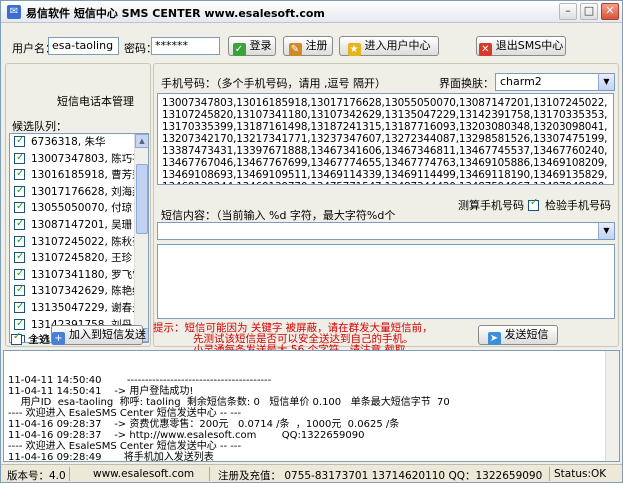 This screenshot has width=623, height=483. Describe the element at coordinates (144, 474) in the screenshot. I see `website-text: www.esalesoft.com` at that location.